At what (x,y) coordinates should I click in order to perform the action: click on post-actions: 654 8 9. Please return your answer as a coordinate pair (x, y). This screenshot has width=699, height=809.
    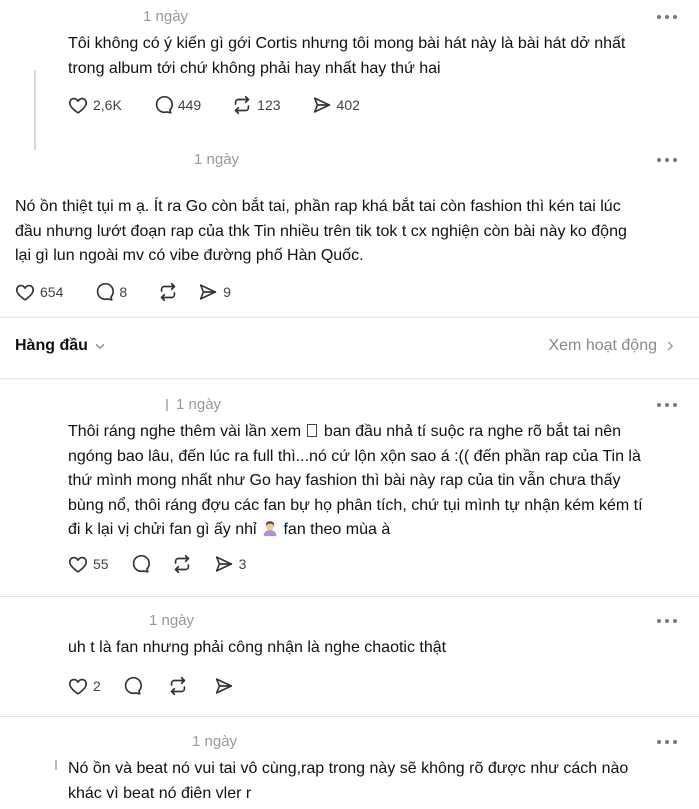
    Looking at the image, I should click on (122, 292).